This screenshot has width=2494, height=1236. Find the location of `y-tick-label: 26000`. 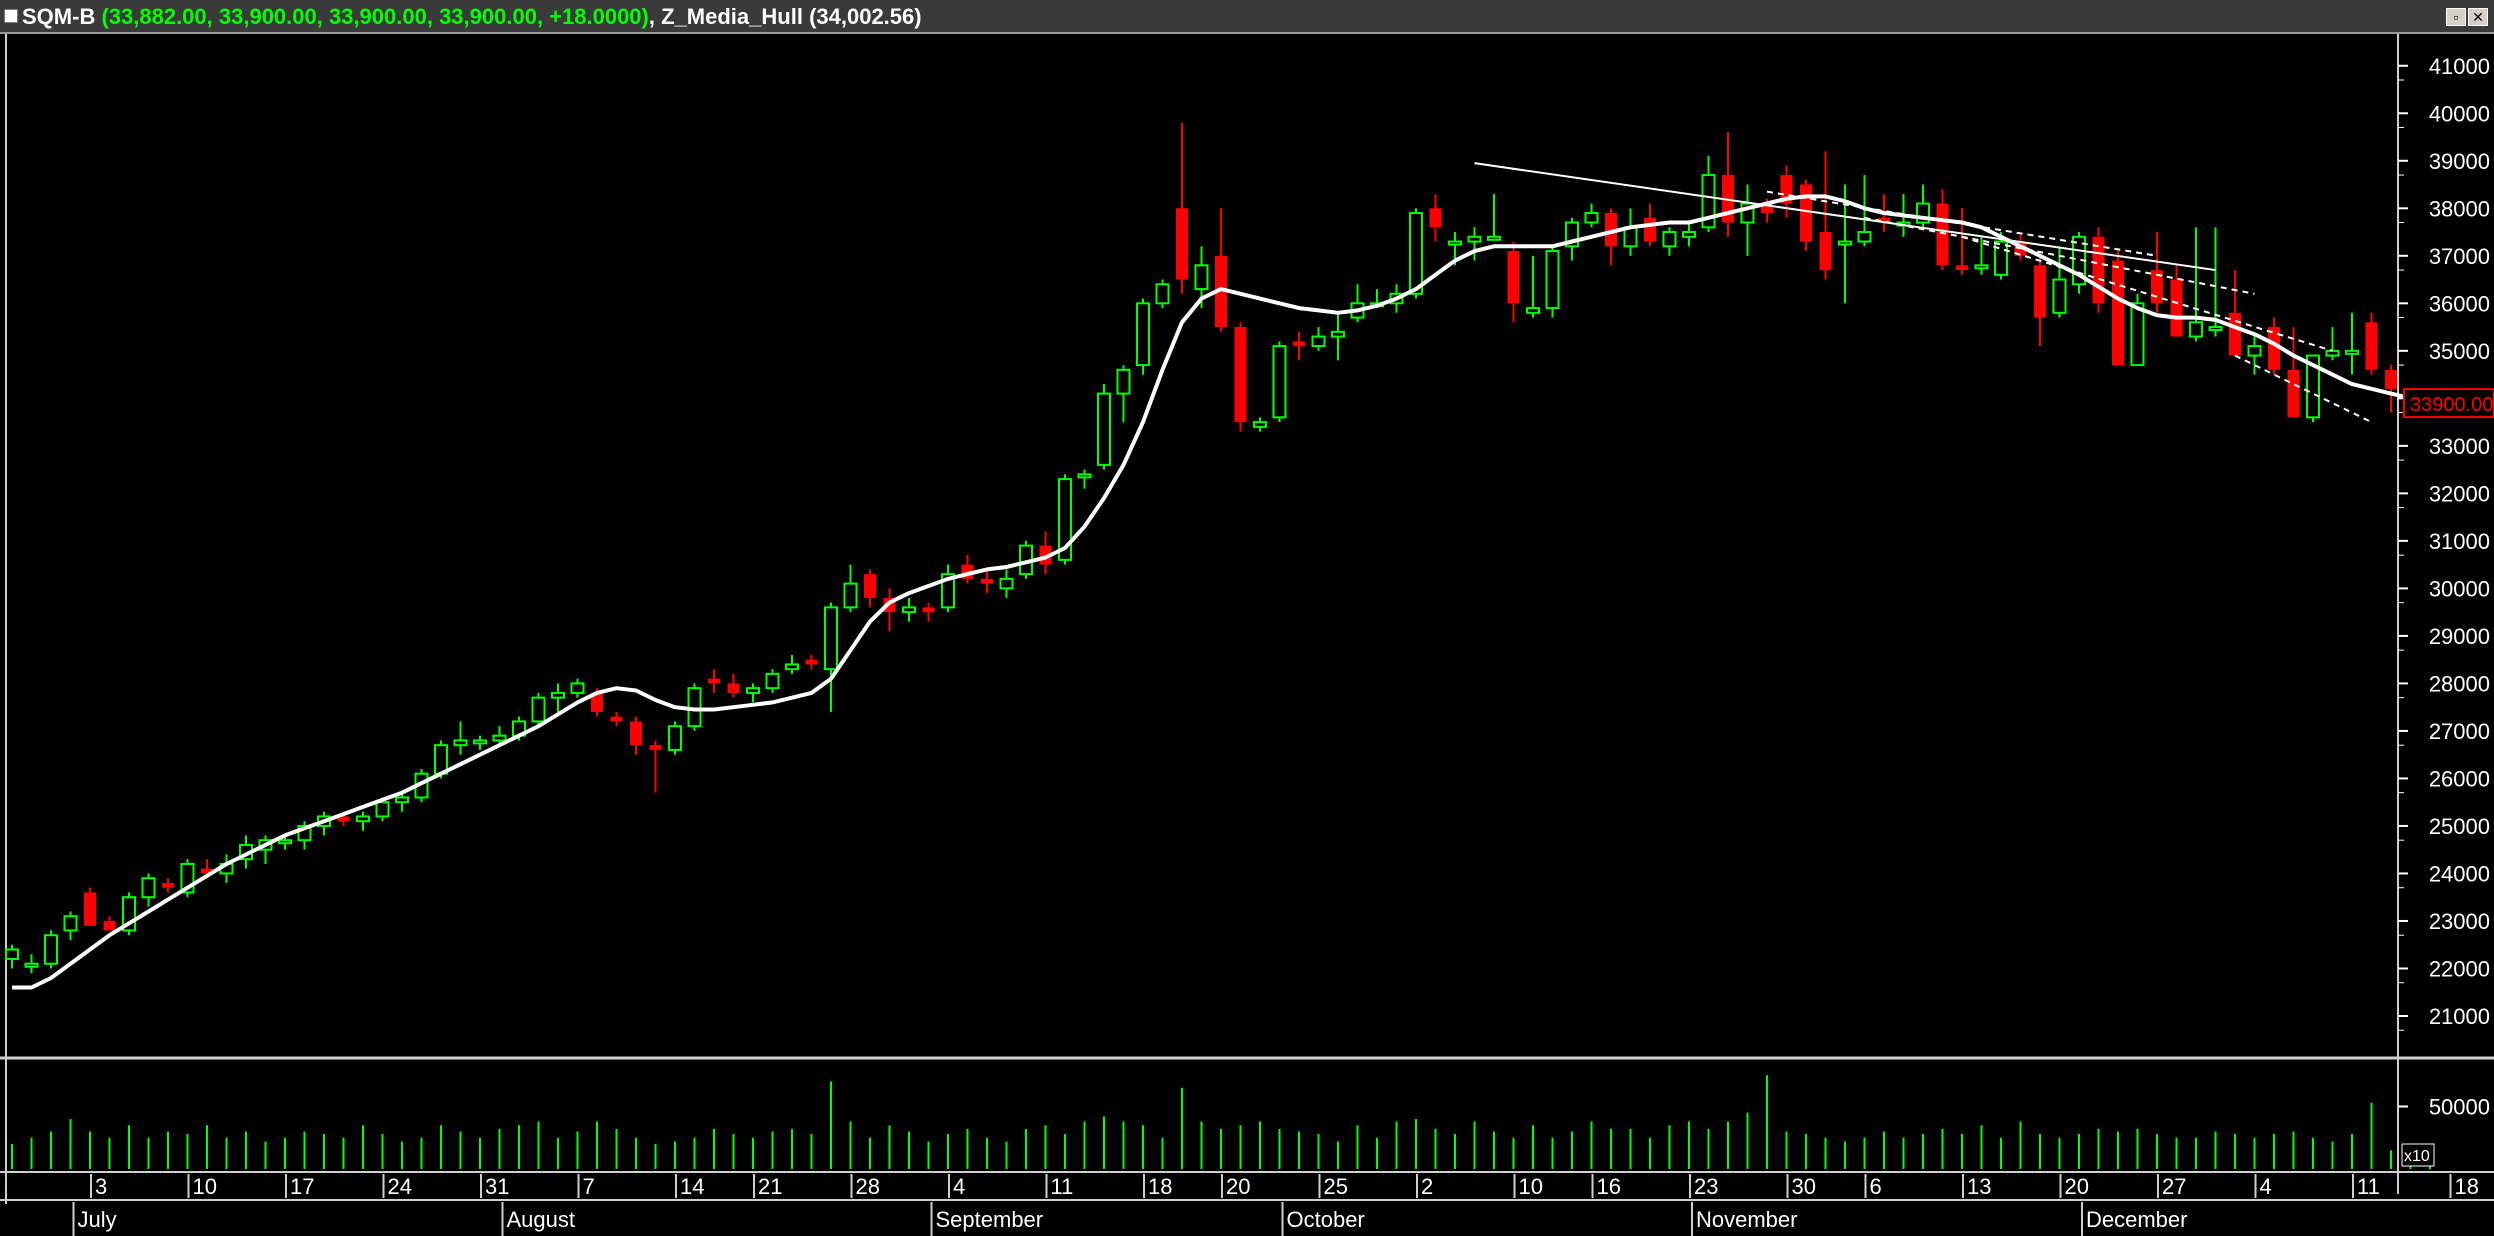

y-tick-label: 26000 is located at coordinates (2459, 778).